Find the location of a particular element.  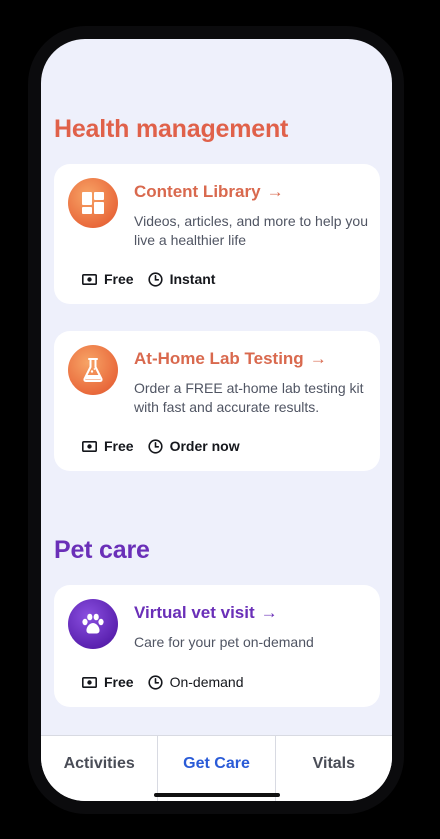

content-library-link: Content Library → is located at coordinates (209, 192).